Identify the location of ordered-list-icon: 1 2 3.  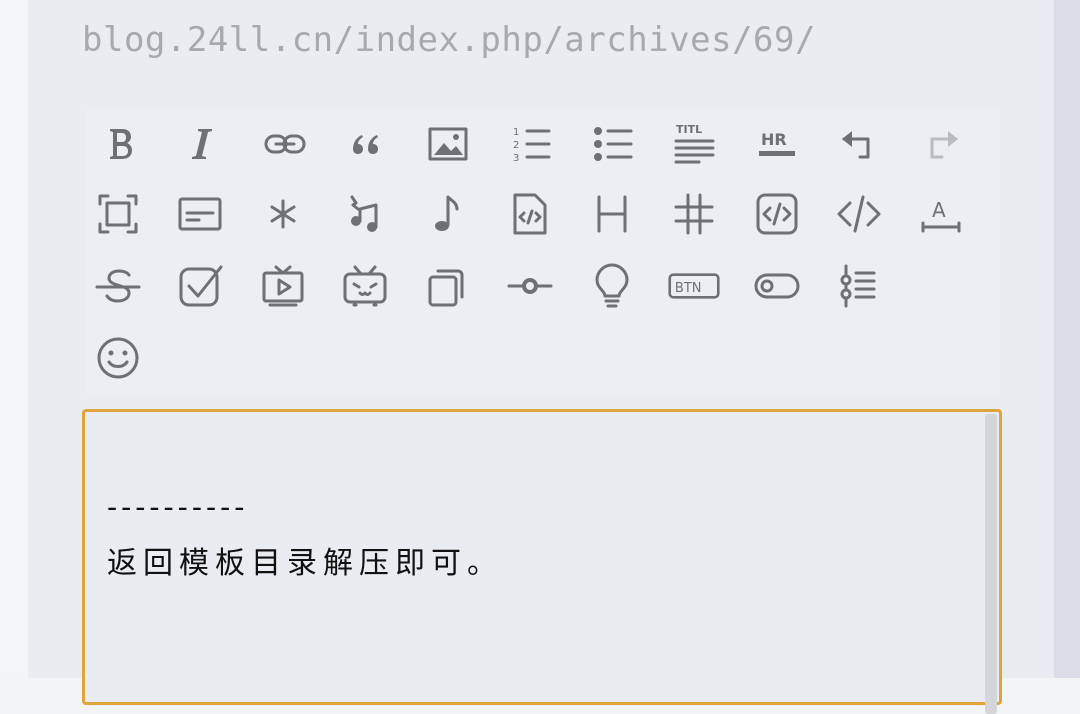
(530, 144).